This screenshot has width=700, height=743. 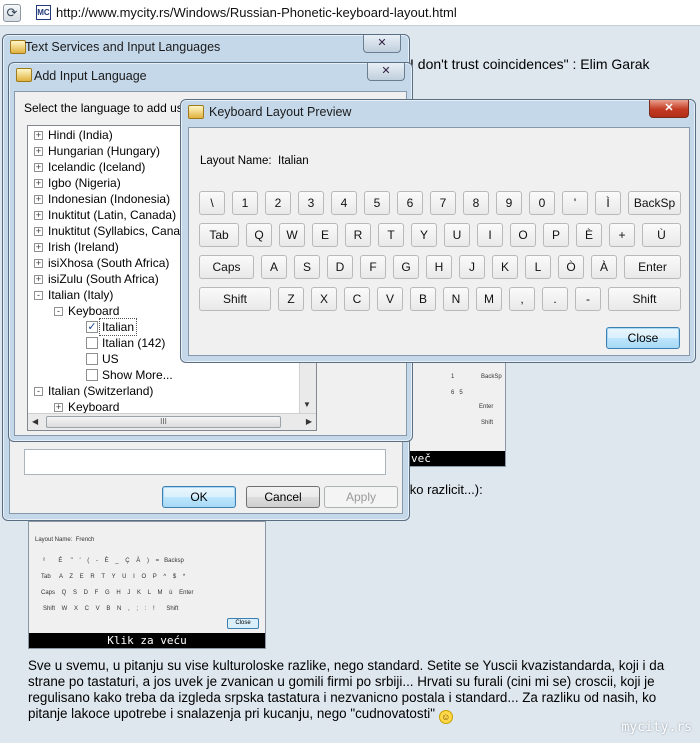 What do you see at coordinates (236, 161) in the screenshot?
I see `layout-name-label: Layout Name:` at bounding box center [236, 161].